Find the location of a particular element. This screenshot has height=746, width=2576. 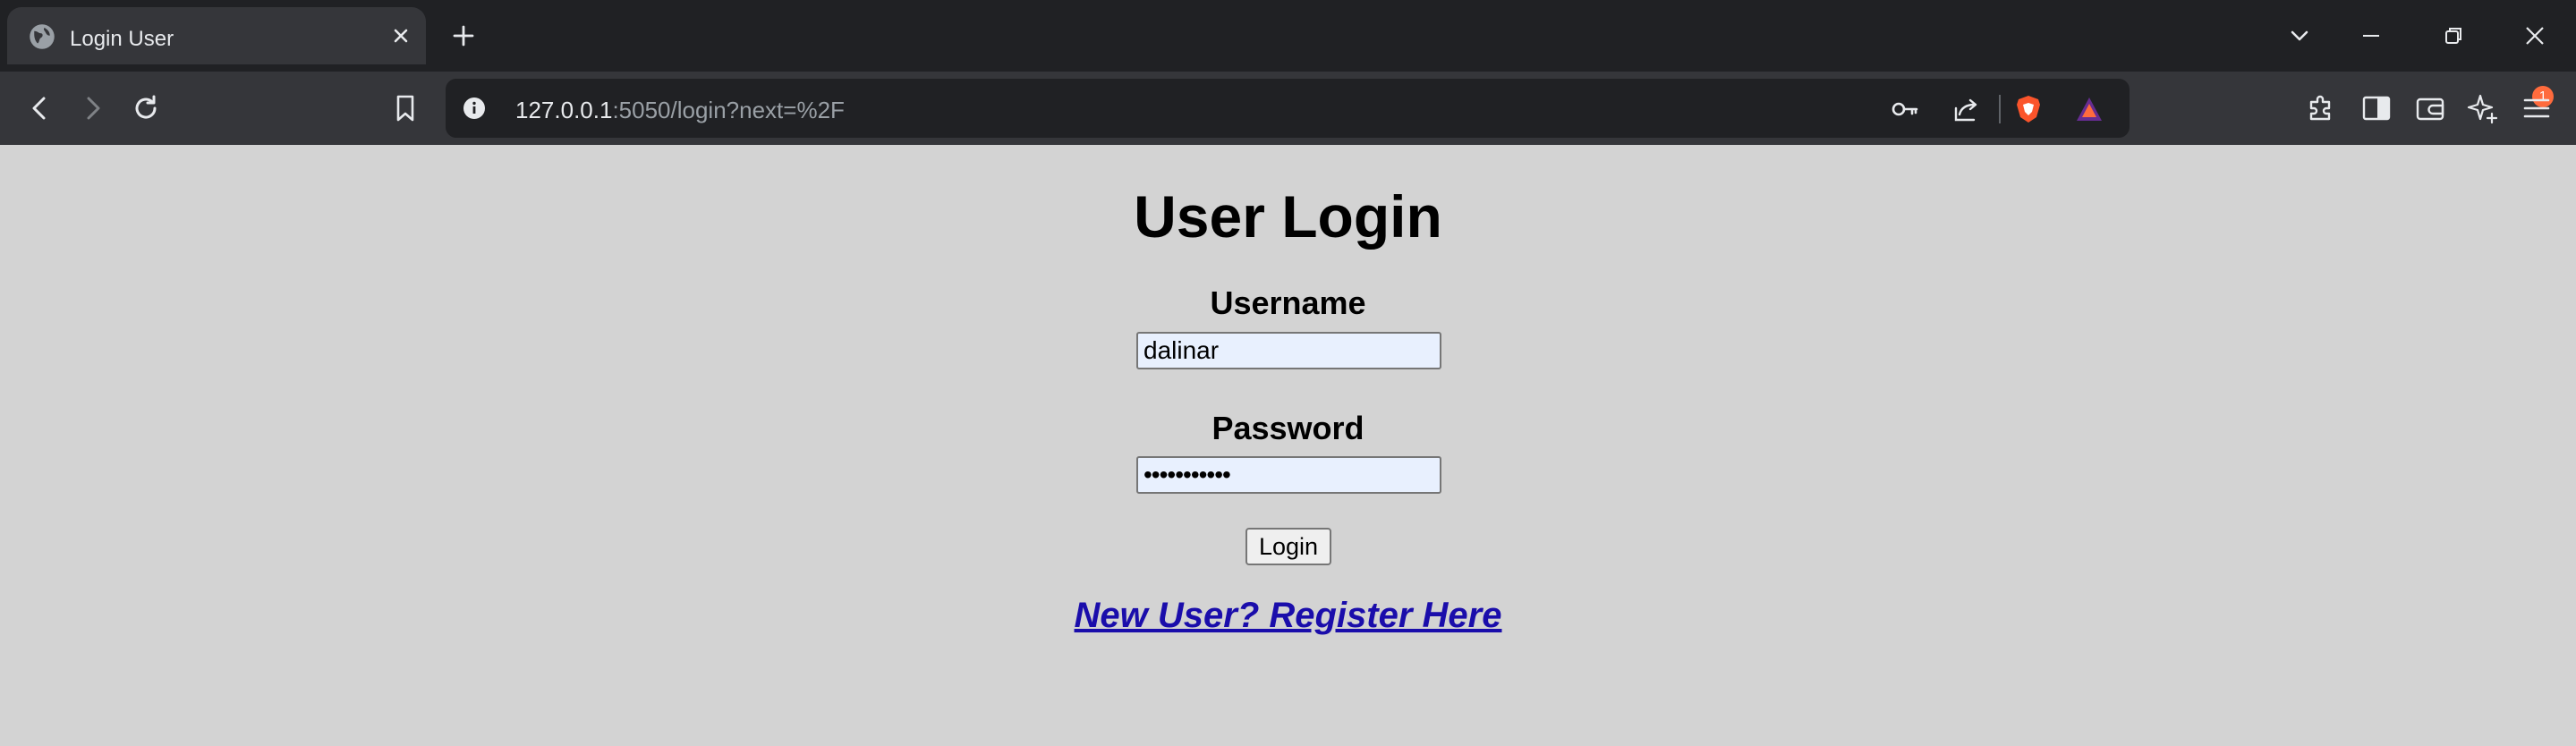

register-link: New User? Register Here is located at coordinates (1288, 616).